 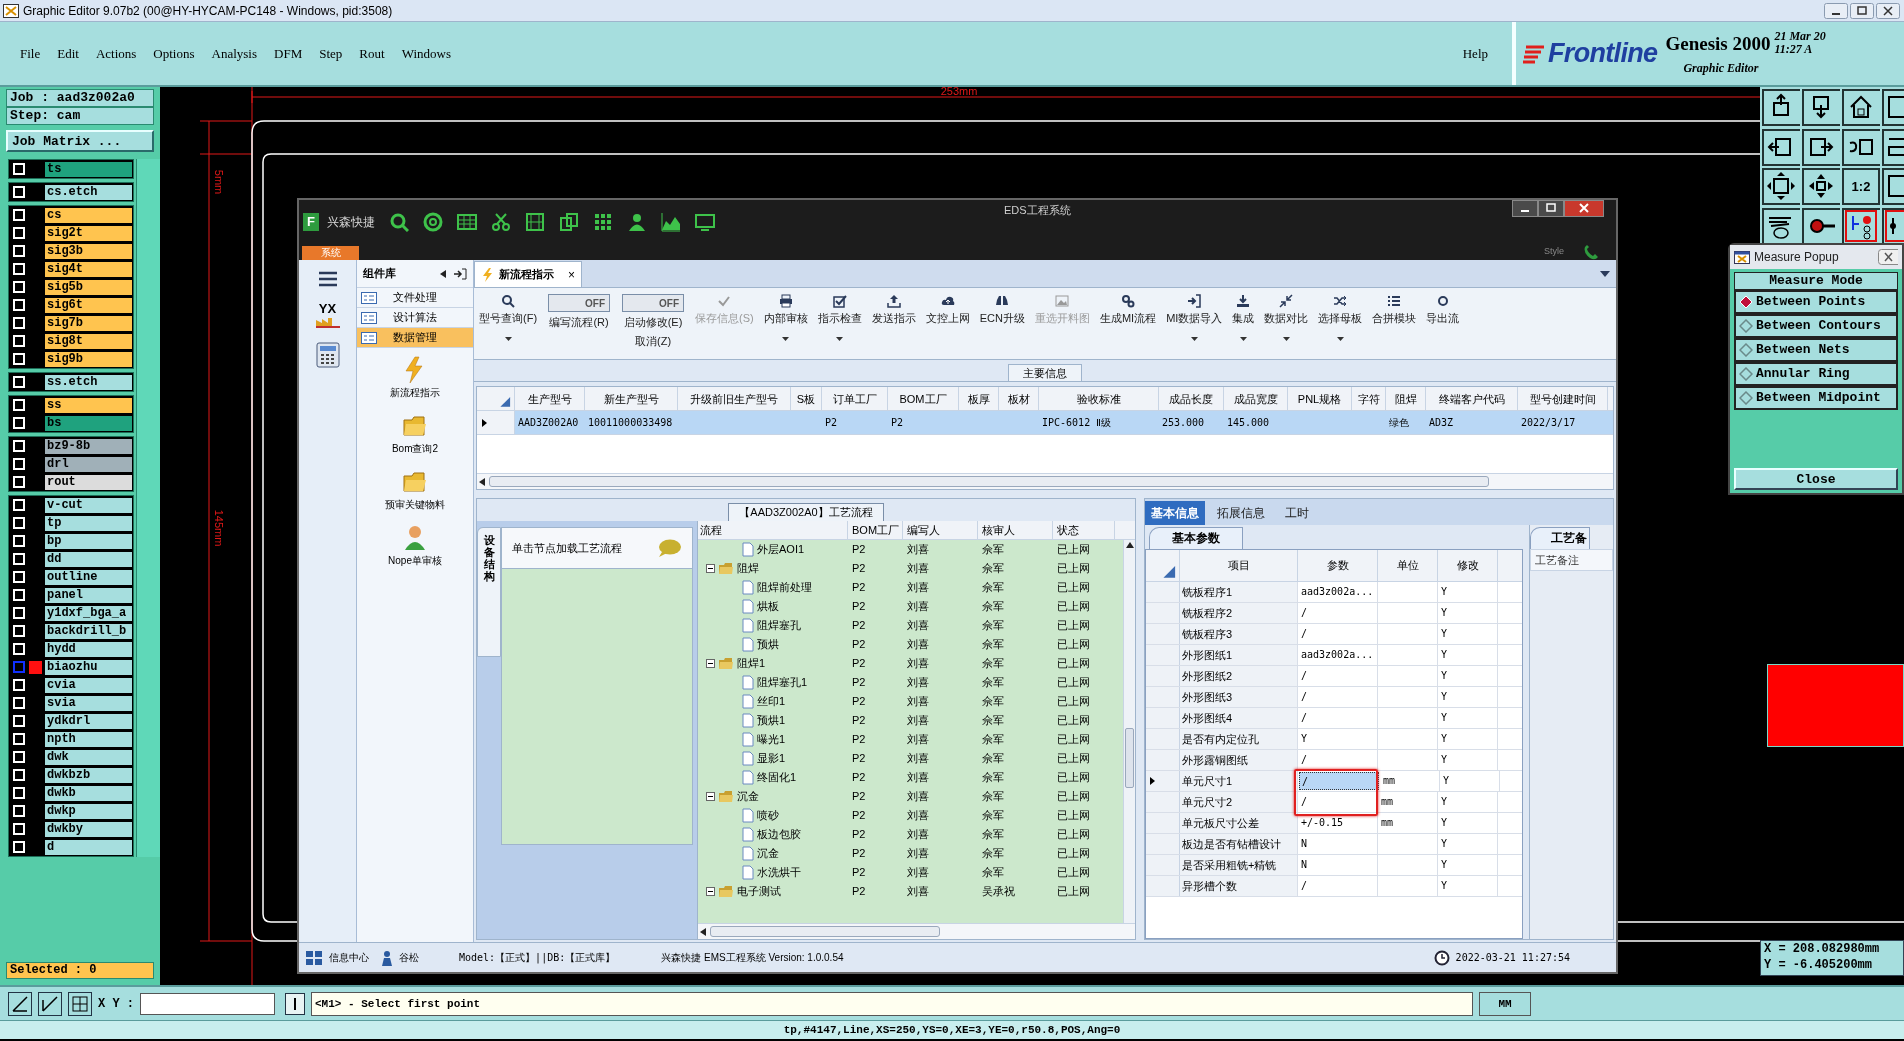 I want to click on column-header: 板厚, so click(x=979, y=398).